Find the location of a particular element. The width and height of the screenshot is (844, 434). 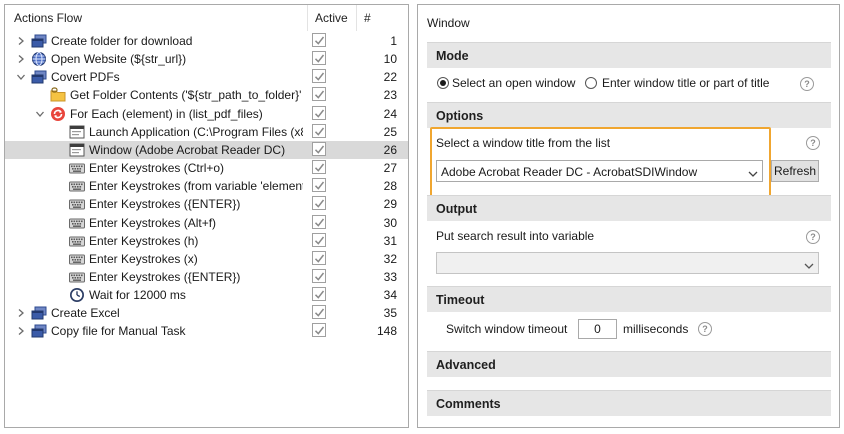

tree-row: Wait for 12000 ms 34 is located at coordinates (206, 295).